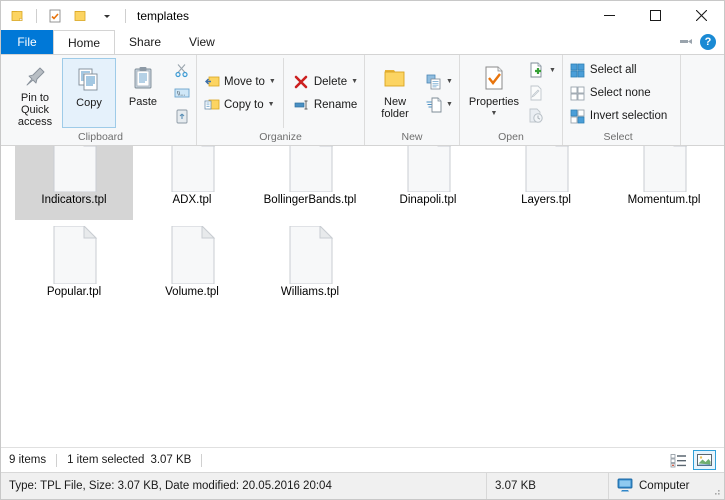 This screenshot has width=725, height=500. What do you see at coordinates (310, 183) in the screenshot?
I see `file-item: BollingerBands.tpl` at bounding box center [310, 183].